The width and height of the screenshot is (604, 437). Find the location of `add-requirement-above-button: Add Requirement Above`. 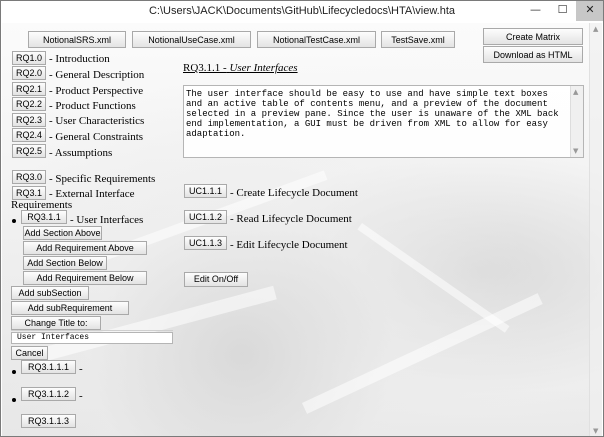

add-requirement-above-button: Add Requirement Above is located at coordinates (85, 248).